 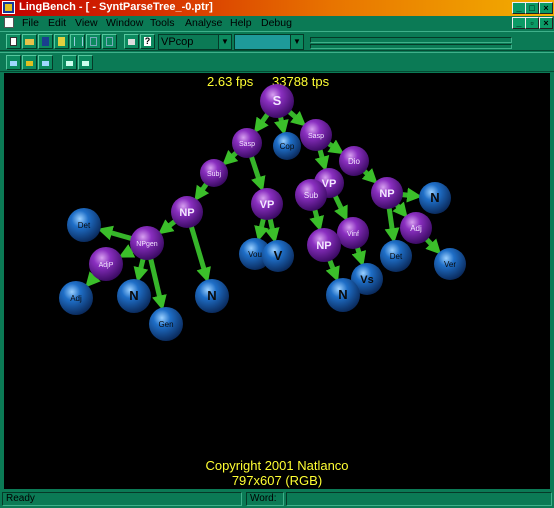 I want to click on menu-file: File, so click(x=30, y=23).